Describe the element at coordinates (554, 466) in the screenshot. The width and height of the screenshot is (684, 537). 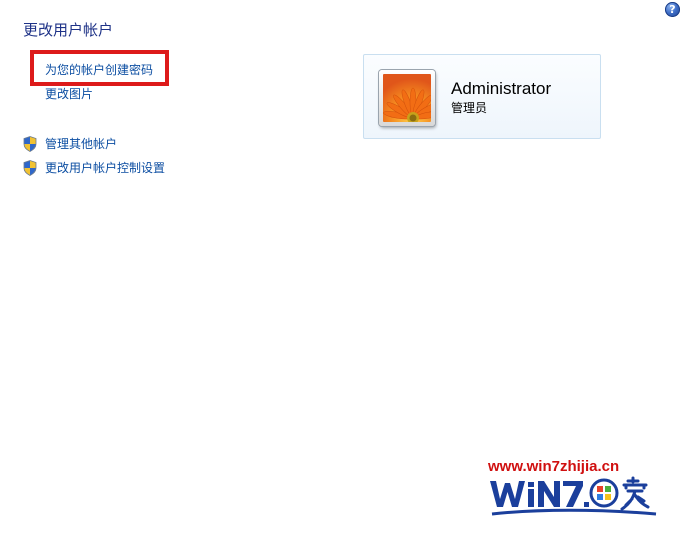
I see `watermark-url: www.win7zhijia.cn` at that location.